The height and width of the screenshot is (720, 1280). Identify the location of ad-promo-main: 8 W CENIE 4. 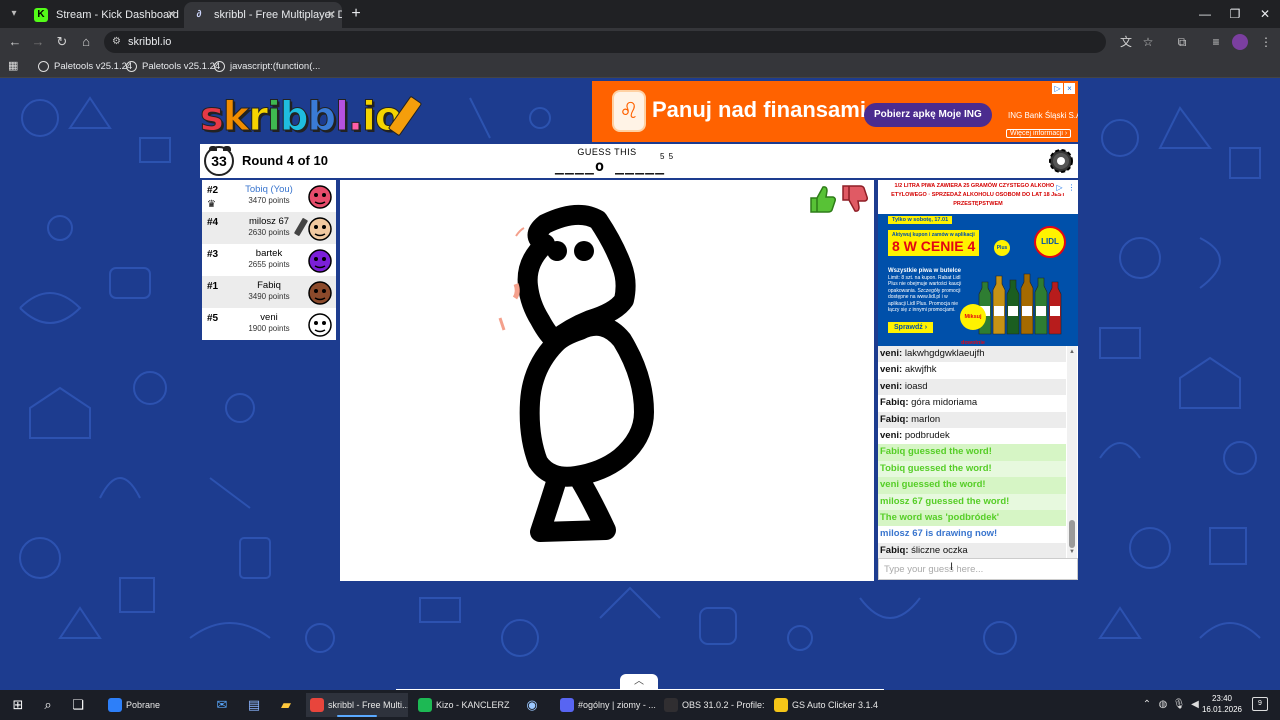
(934, 246).